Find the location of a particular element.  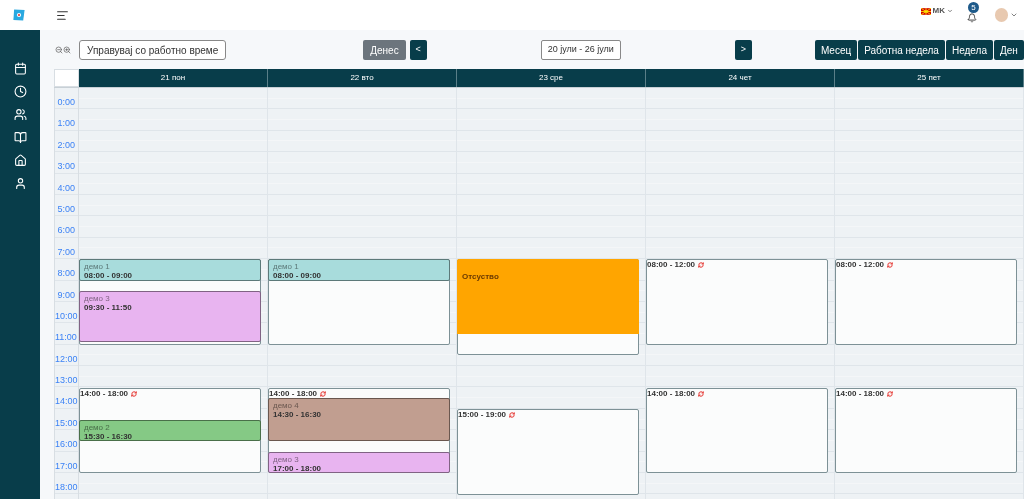

event-block: демо 2 15:30 - 16:30 is located at coordinates (170, 430).